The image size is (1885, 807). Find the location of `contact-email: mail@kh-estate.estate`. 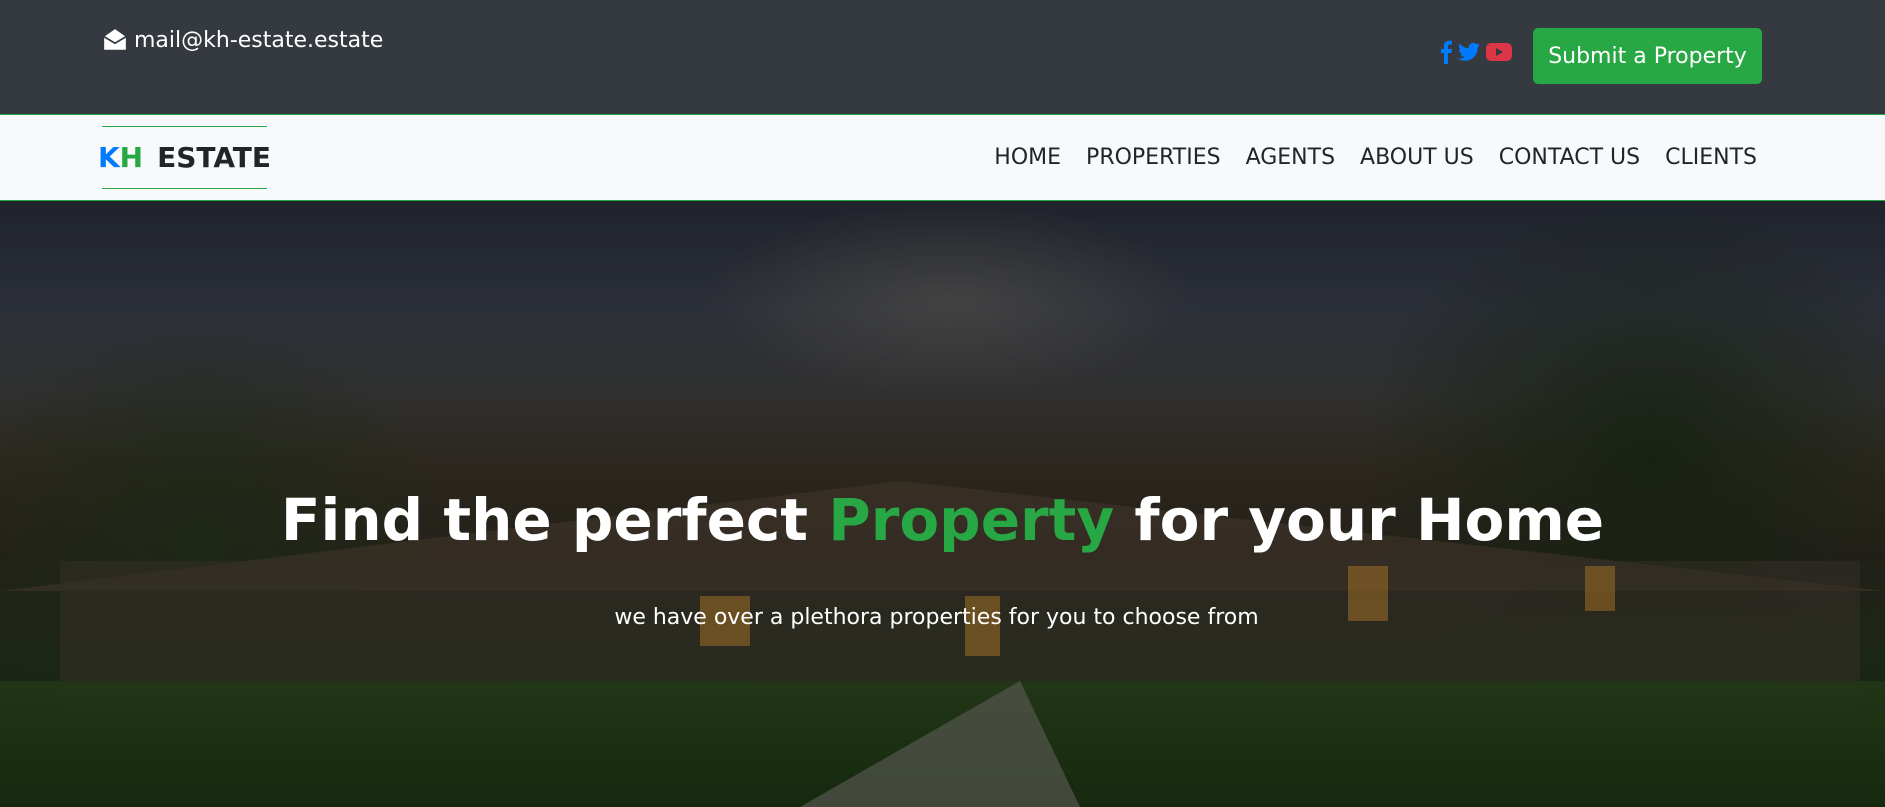

contact-email: mail@kh-estate.estate is located at coordinates (242, 40).